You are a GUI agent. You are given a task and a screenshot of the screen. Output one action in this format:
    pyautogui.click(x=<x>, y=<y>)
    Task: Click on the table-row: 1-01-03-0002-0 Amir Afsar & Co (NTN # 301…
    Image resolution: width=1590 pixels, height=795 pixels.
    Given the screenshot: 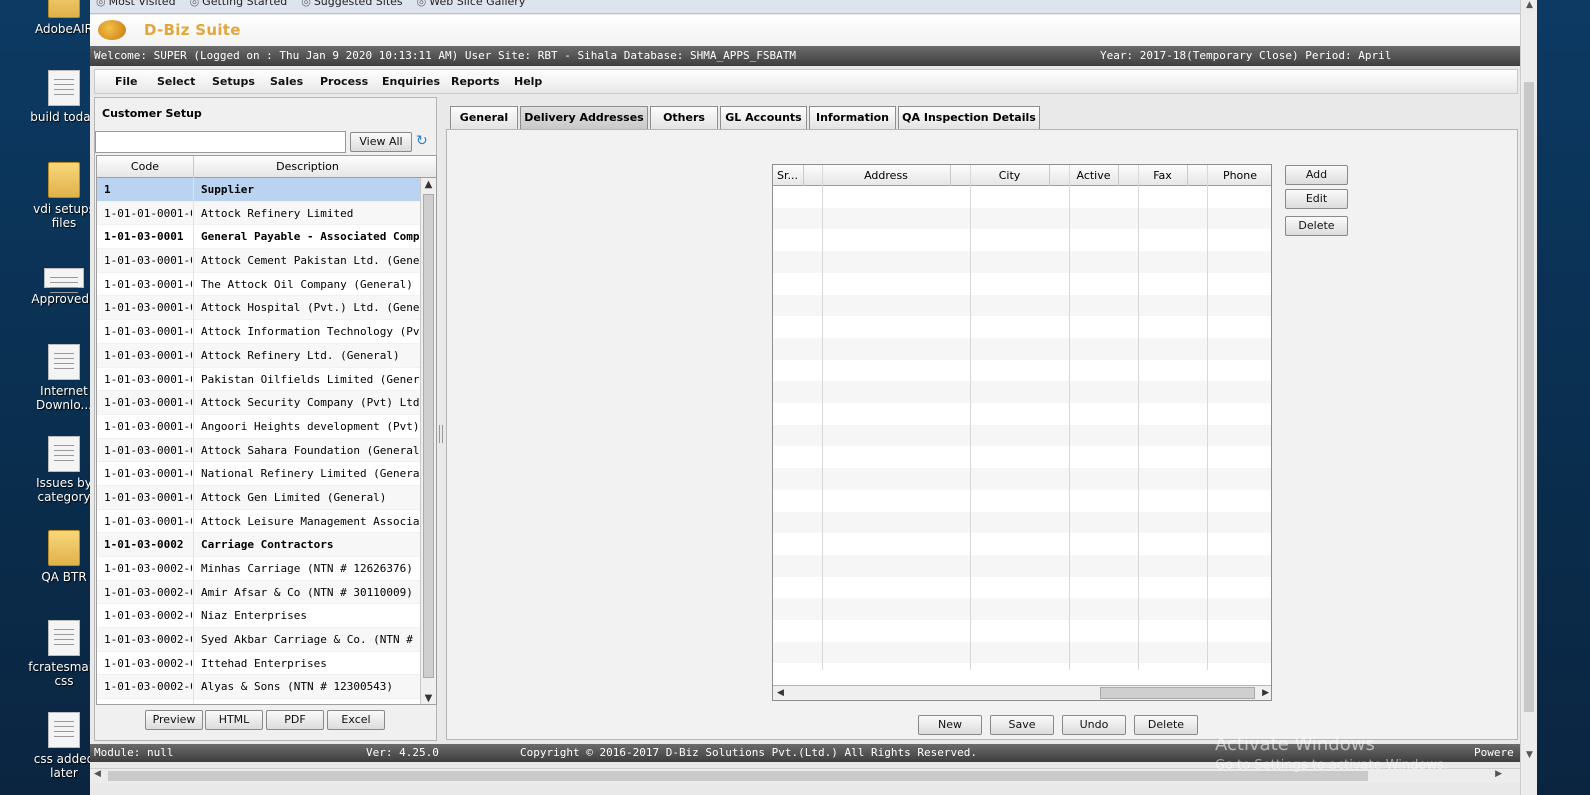 What is the action you would take?
    pyautogui.click(x=259, y=592)
    